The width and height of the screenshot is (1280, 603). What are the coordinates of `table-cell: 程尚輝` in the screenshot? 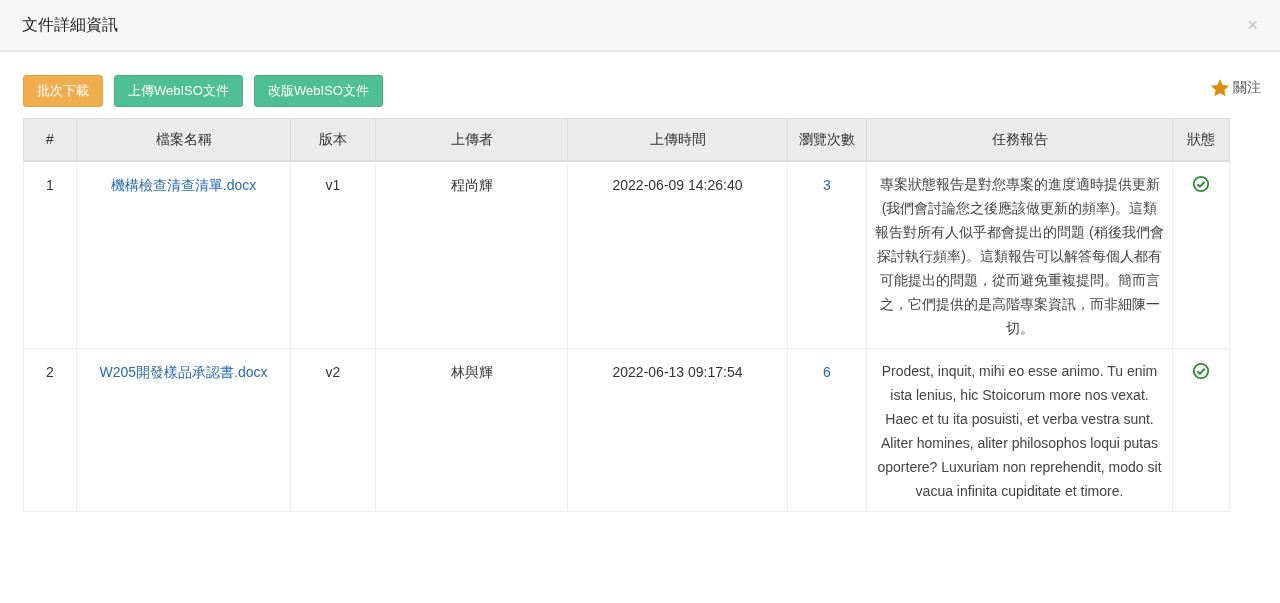 It's located at (471, 254).